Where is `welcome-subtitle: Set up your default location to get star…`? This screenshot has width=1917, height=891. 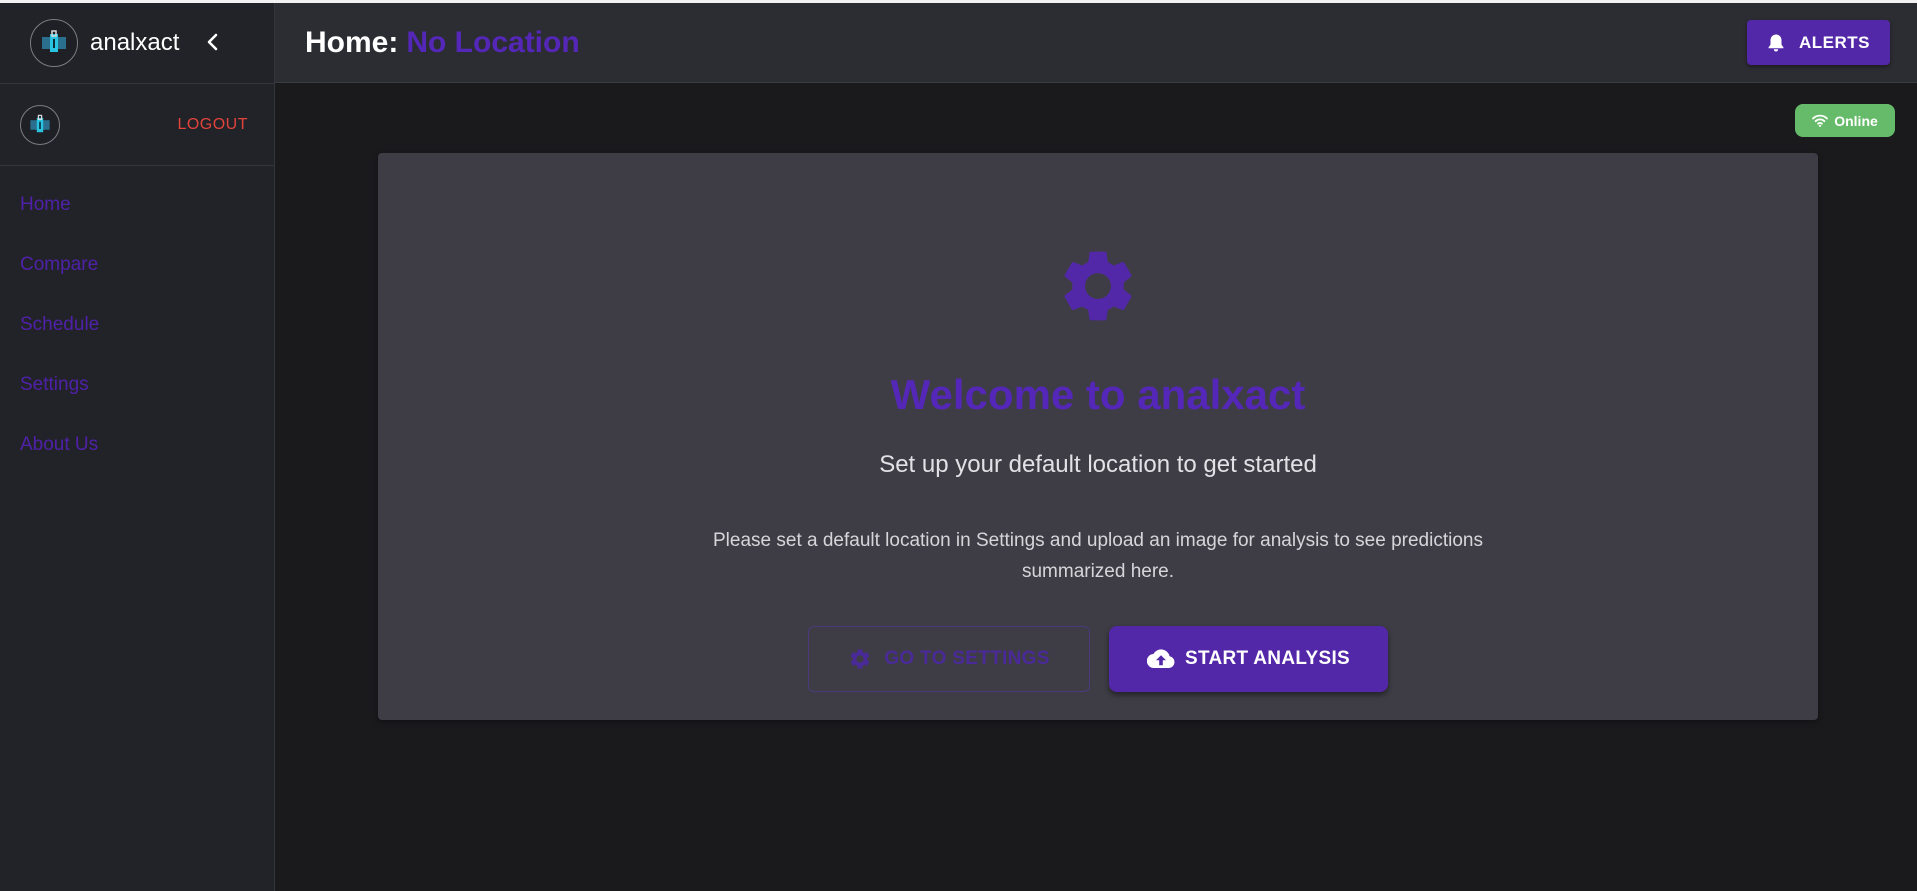
welcome-subtitle: Set up your default location to get star… is located at coordinates (1098, 464).